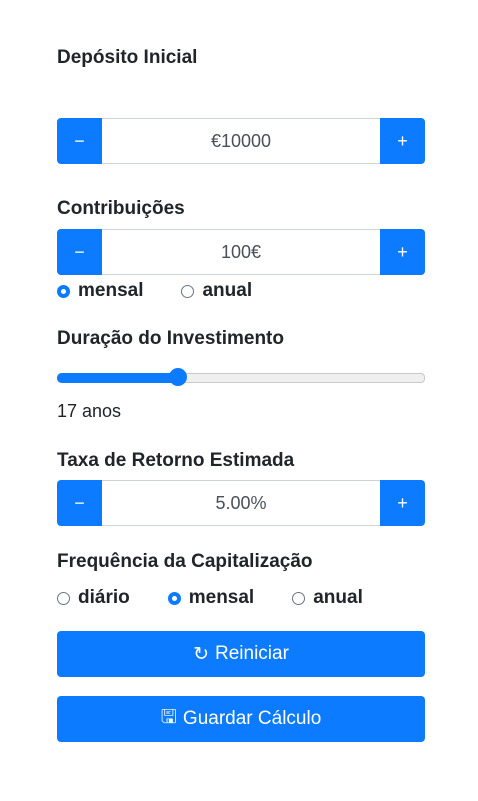 The width and height of the screenshot is (478, 801). I want to click on reset-button: ↻ Reiniciar, so click(241, 654).